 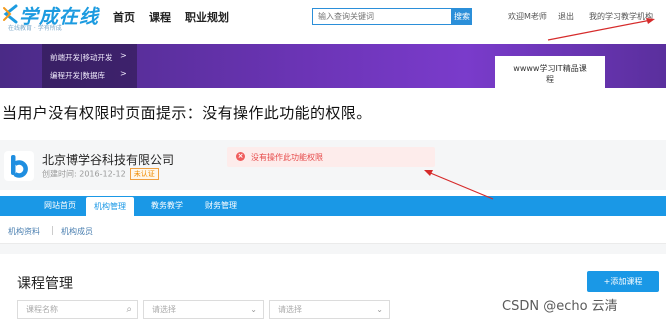 I want to click on search-input, so click(x=382, y=16).